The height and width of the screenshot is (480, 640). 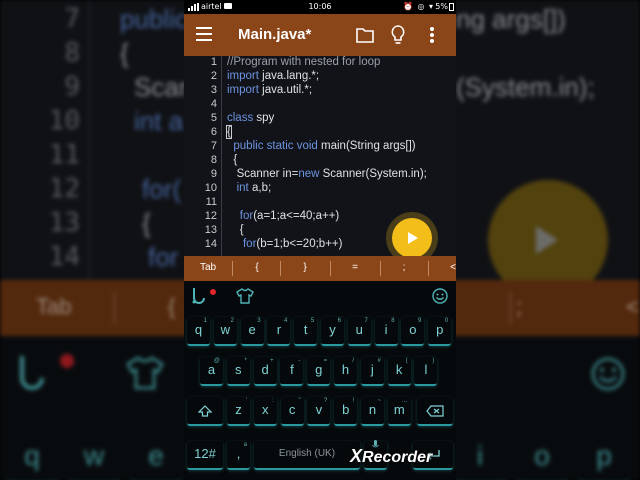 I want to click on key-secondary: 3, so click(x=259, y=321).